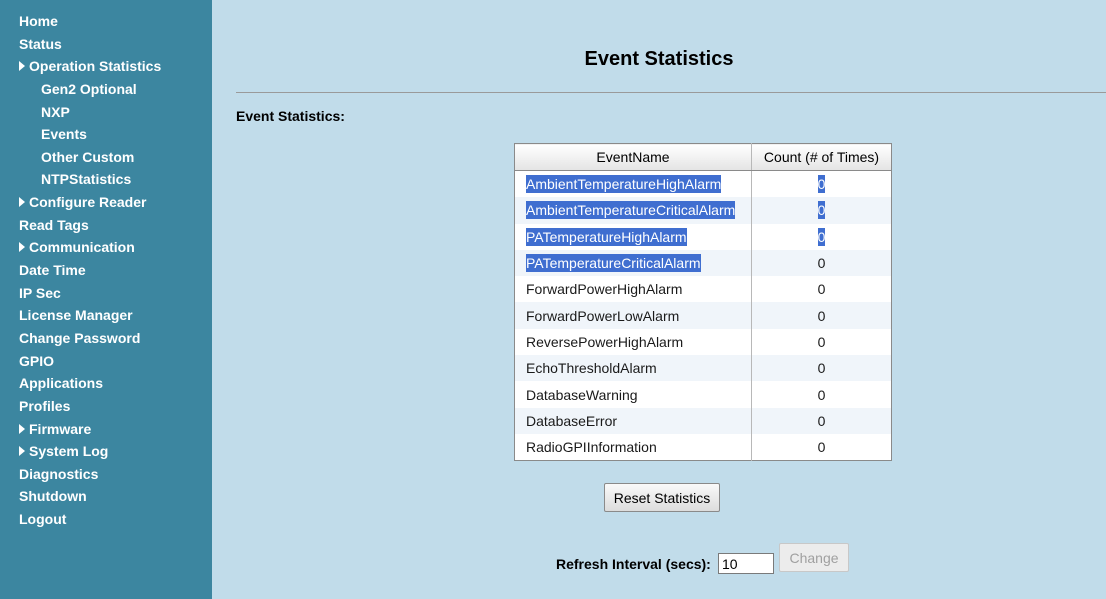 This screenshot has width=1106, height=599. Describe the element at coordinates (603, 315) in the screenshot. I see `event-name: ForwardPowerLowAlarm` at that location.